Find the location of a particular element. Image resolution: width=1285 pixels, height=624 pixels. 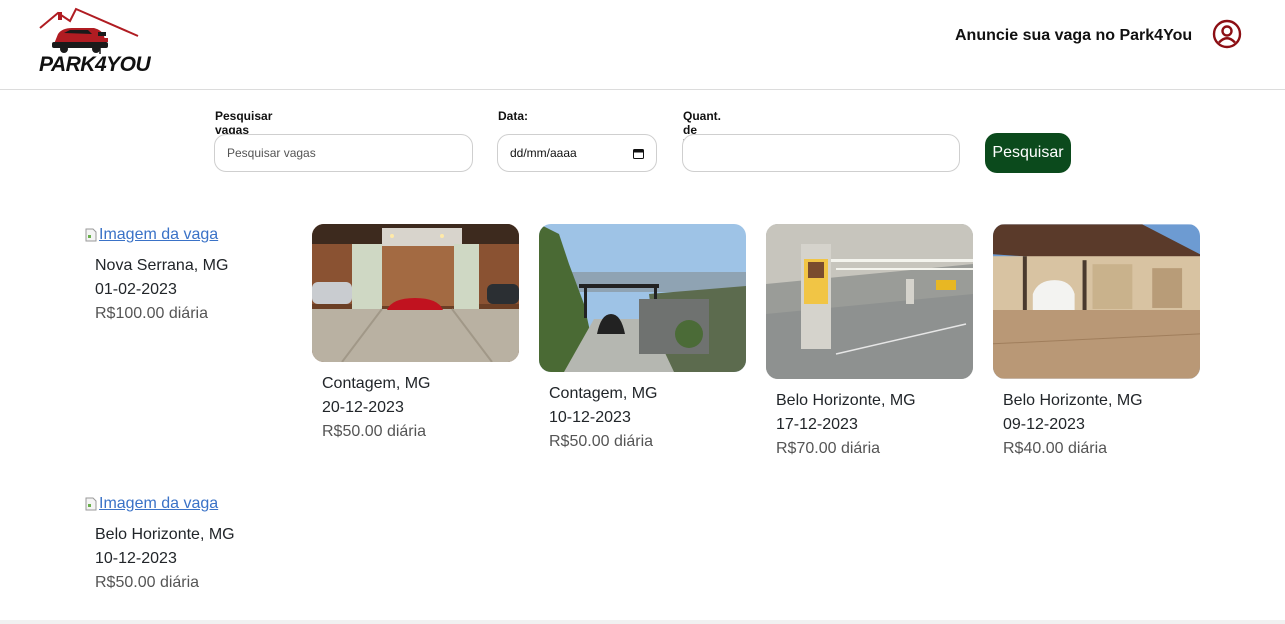

listing-price: R$70.00 diária is located at coordinates (828, 448).